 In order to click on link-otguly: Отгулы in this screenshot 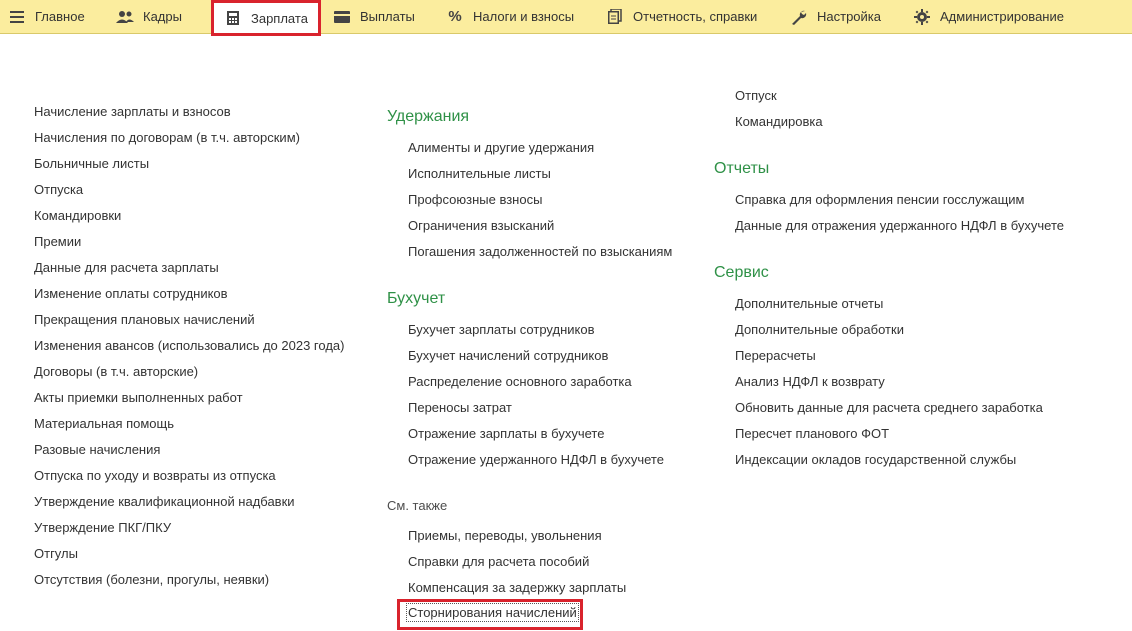, I will do `click(56, 553)`.